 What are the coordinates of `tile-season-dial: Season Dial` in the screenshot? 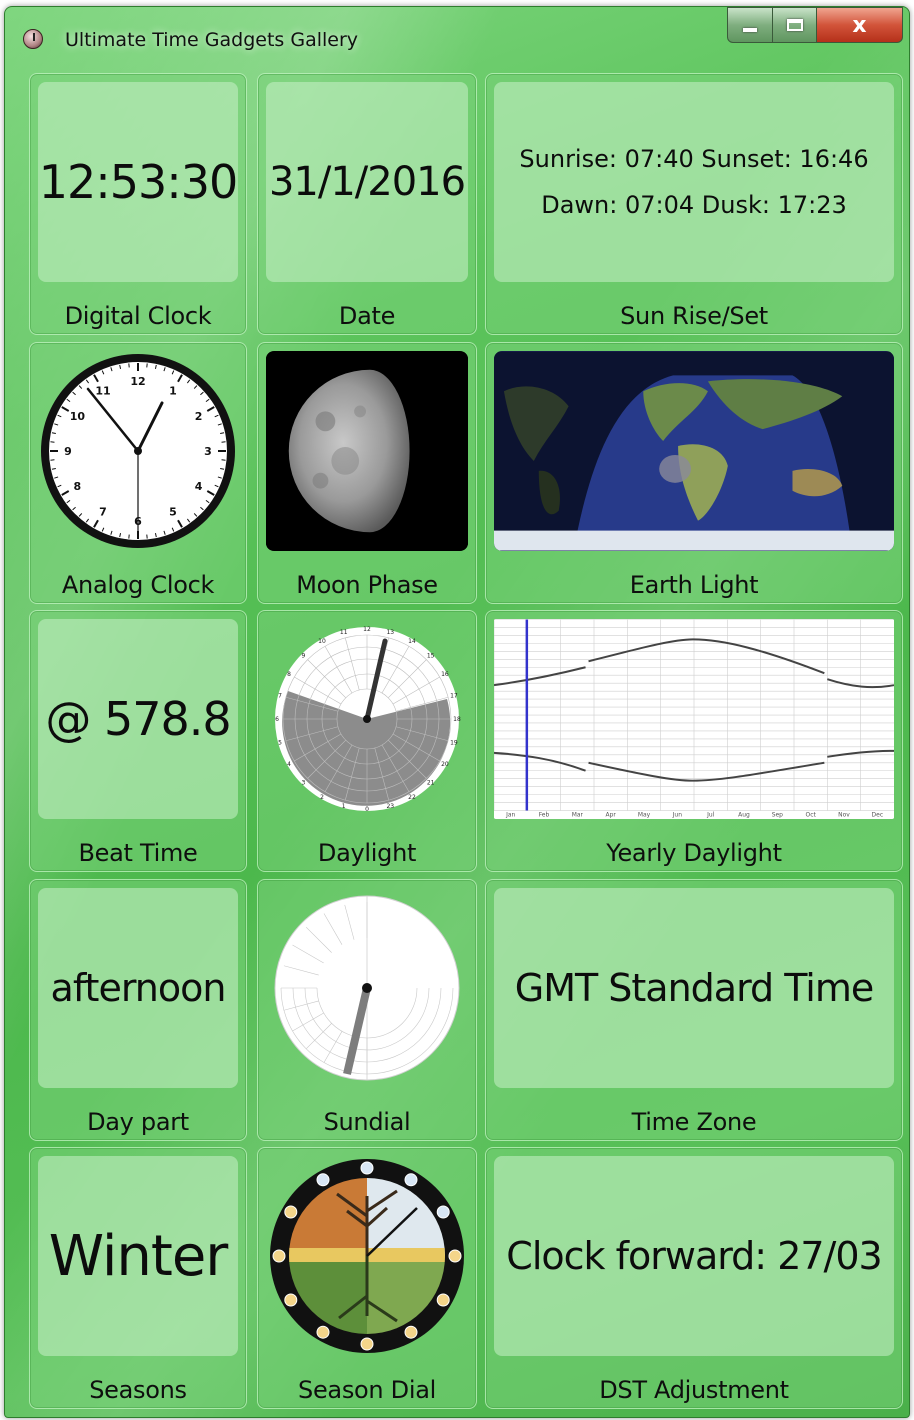 It's located at (367, 1278).